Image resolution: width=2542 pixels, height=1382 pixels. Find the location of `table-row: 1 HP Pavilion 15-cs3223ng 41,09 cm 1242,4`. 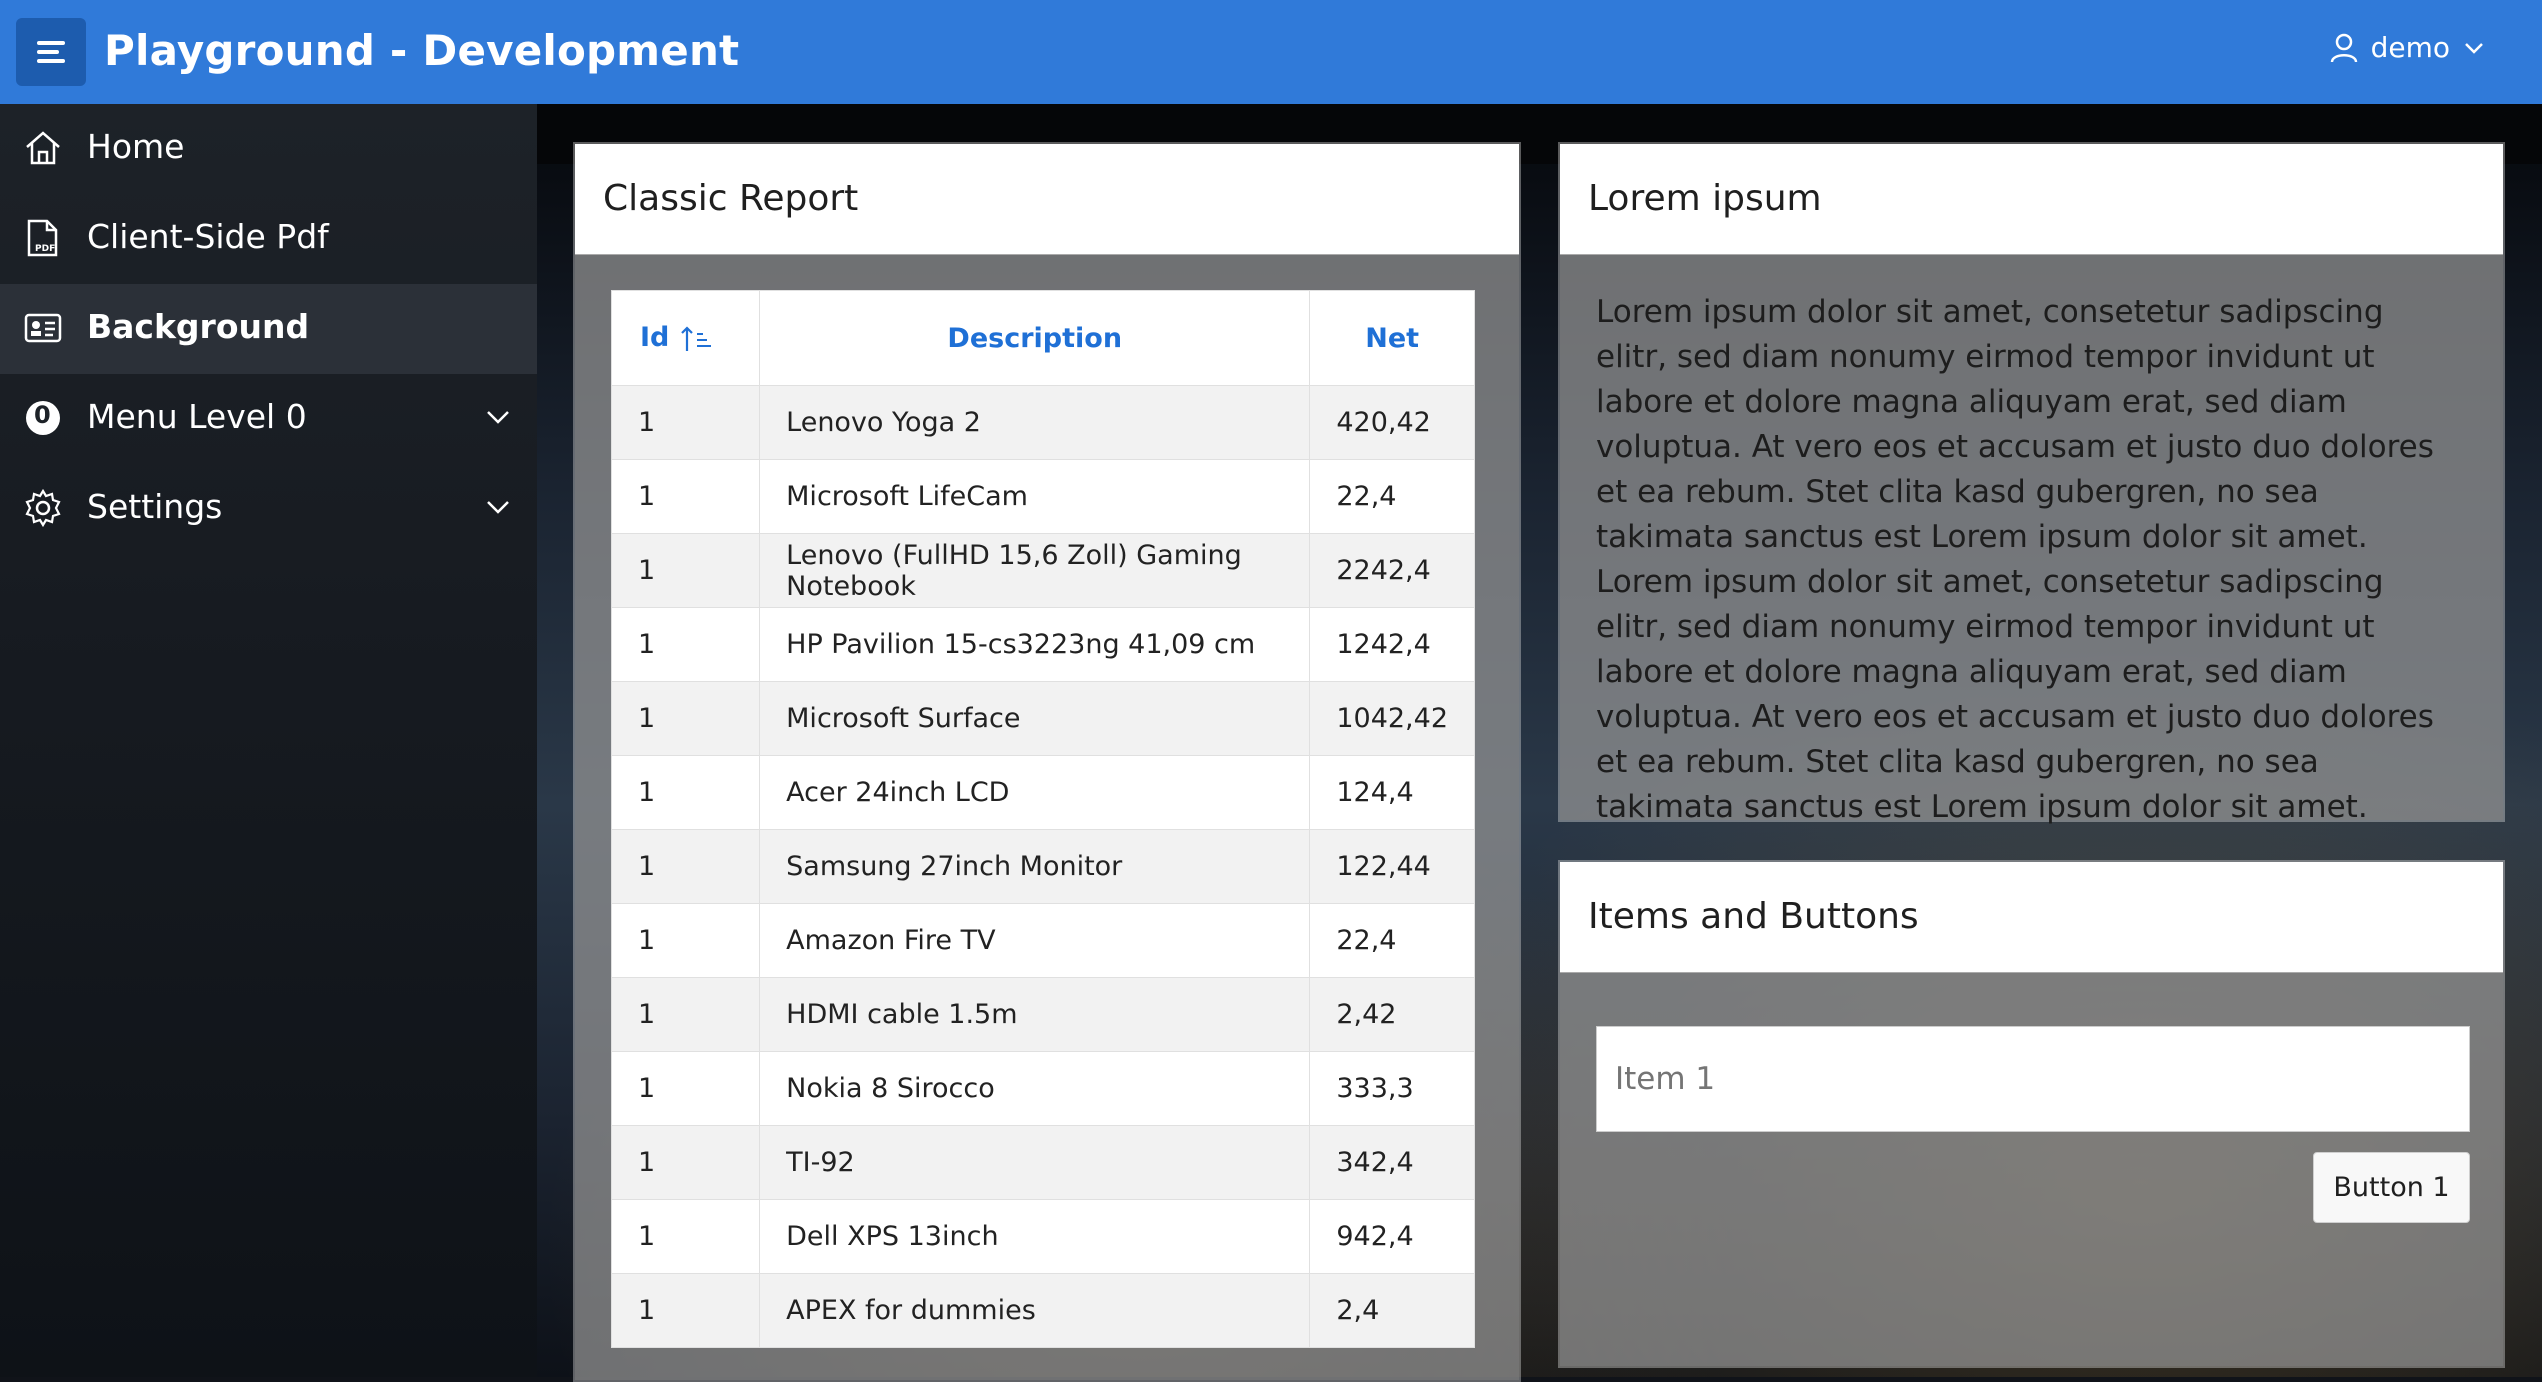

table-row: 1 HP Pavilion 15-cs3223ng 41,09 cm 1242,4 is located at coordinates (1042, 644).